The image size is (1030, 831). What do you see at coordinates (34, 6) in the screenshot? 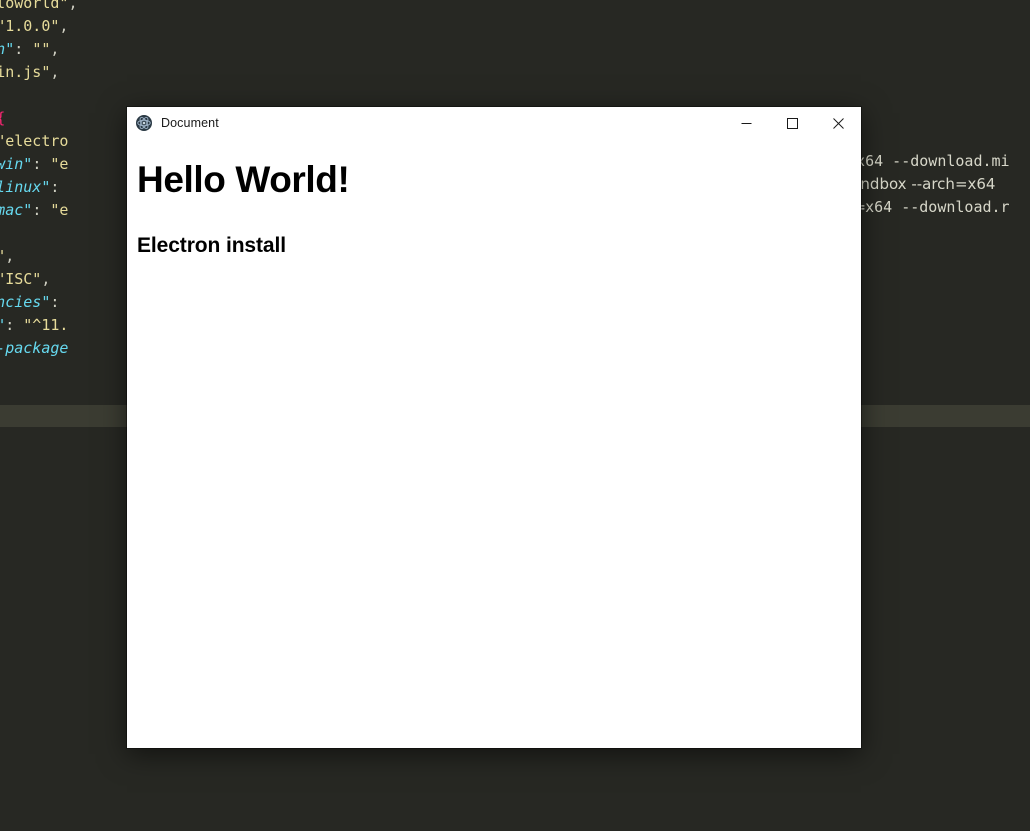
I see `code-token: "helloworld"` at bounding box center [34, 6].